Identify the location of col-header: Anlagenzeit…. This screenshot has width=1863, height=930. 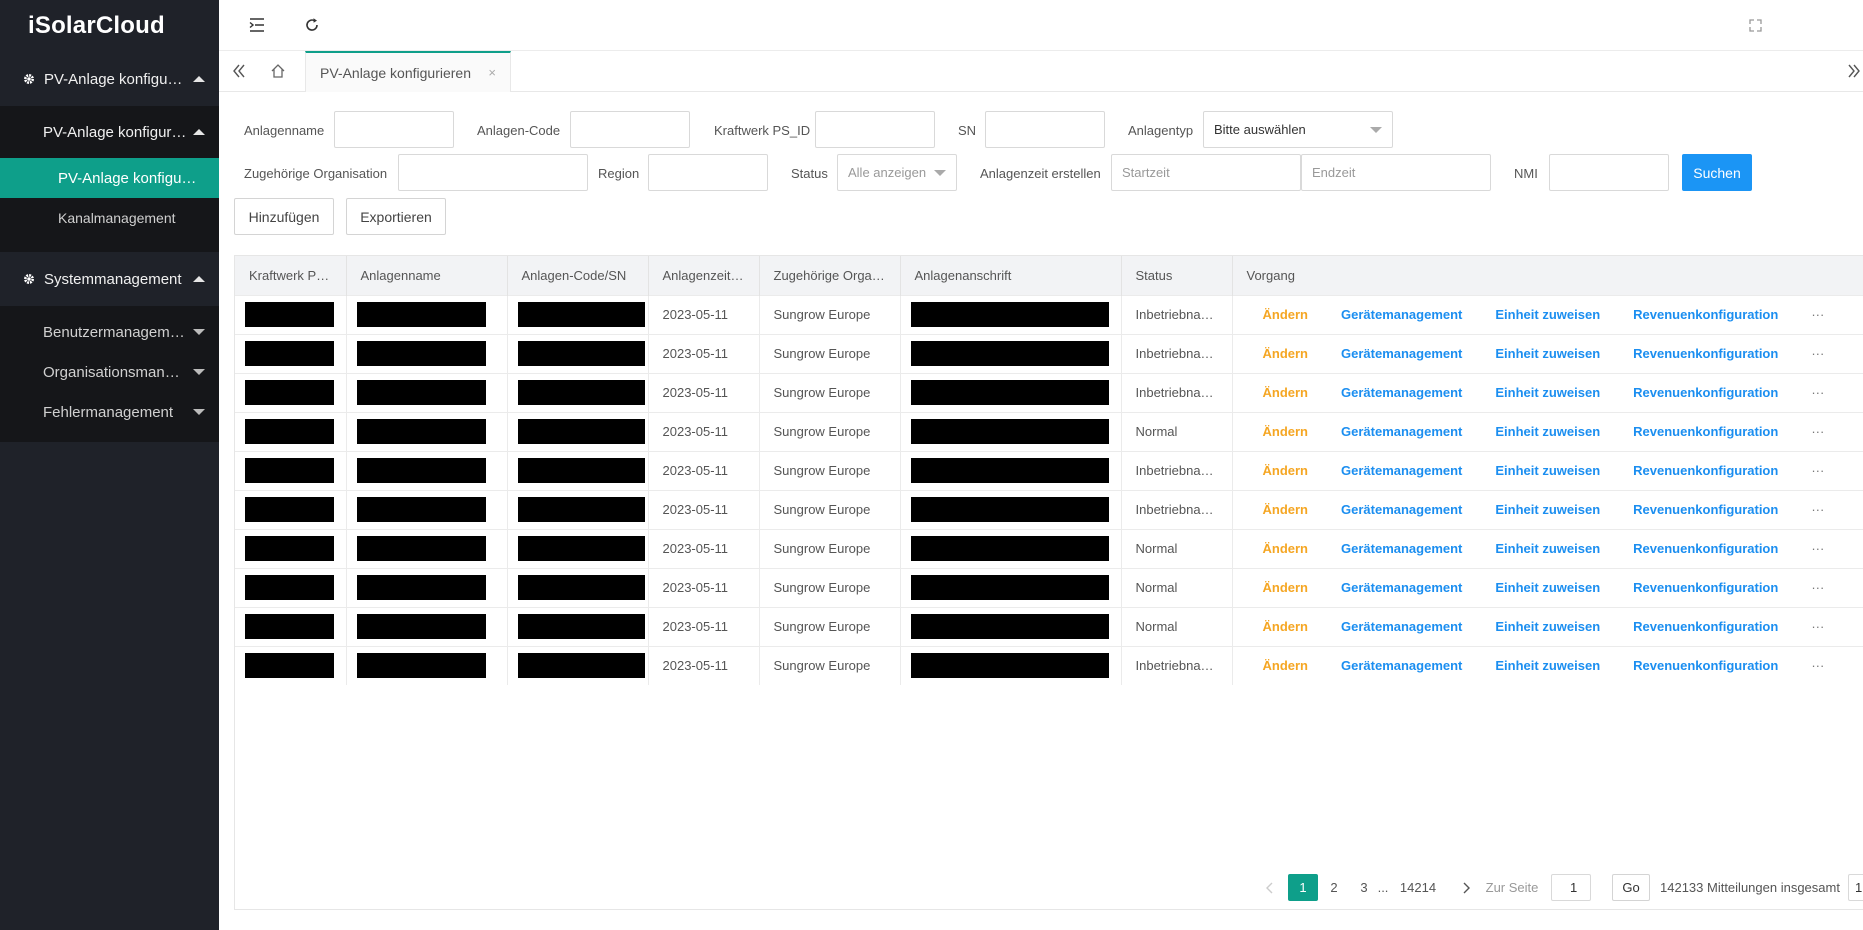
(704, 275).